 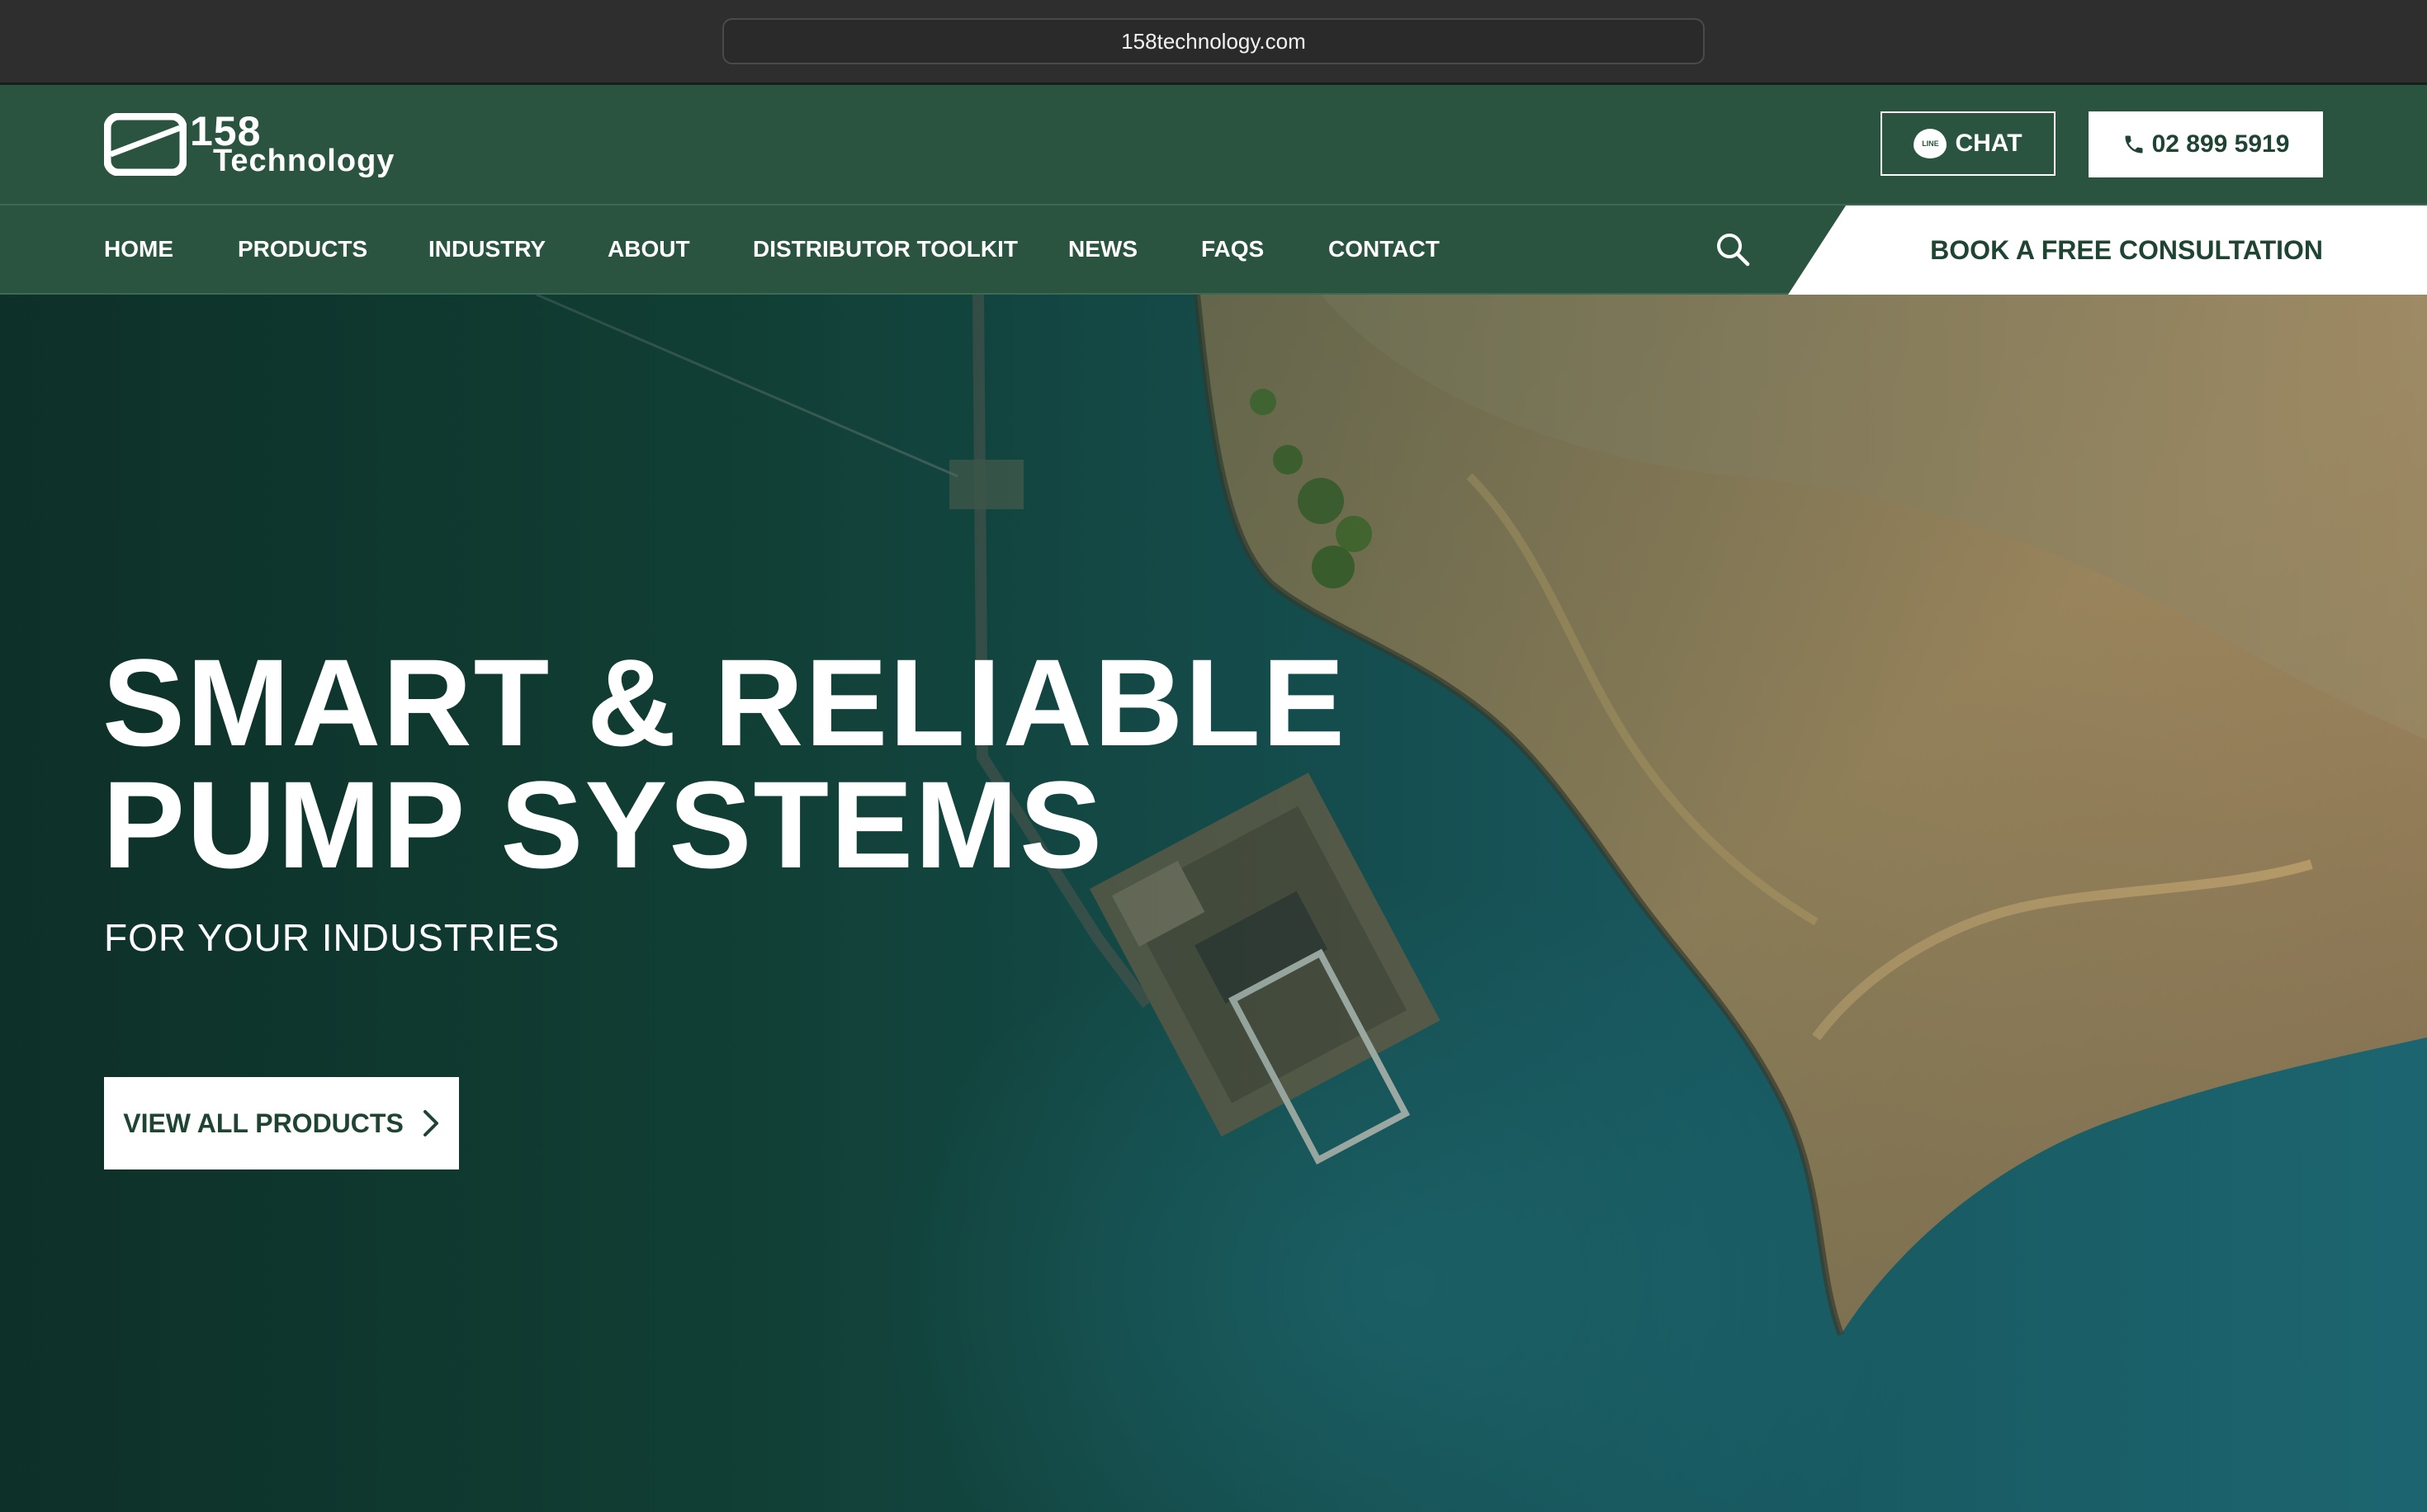 I want to click on chat-label: CHAT, so click(x=1988, y=144).